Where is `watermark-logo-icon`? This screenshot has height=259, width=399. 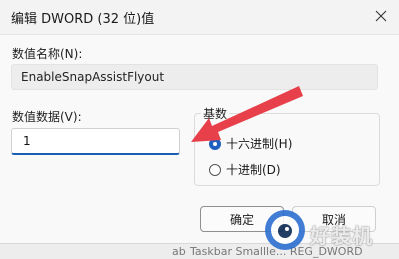
watermark-logo-icon is located at coordinates (285, 230).